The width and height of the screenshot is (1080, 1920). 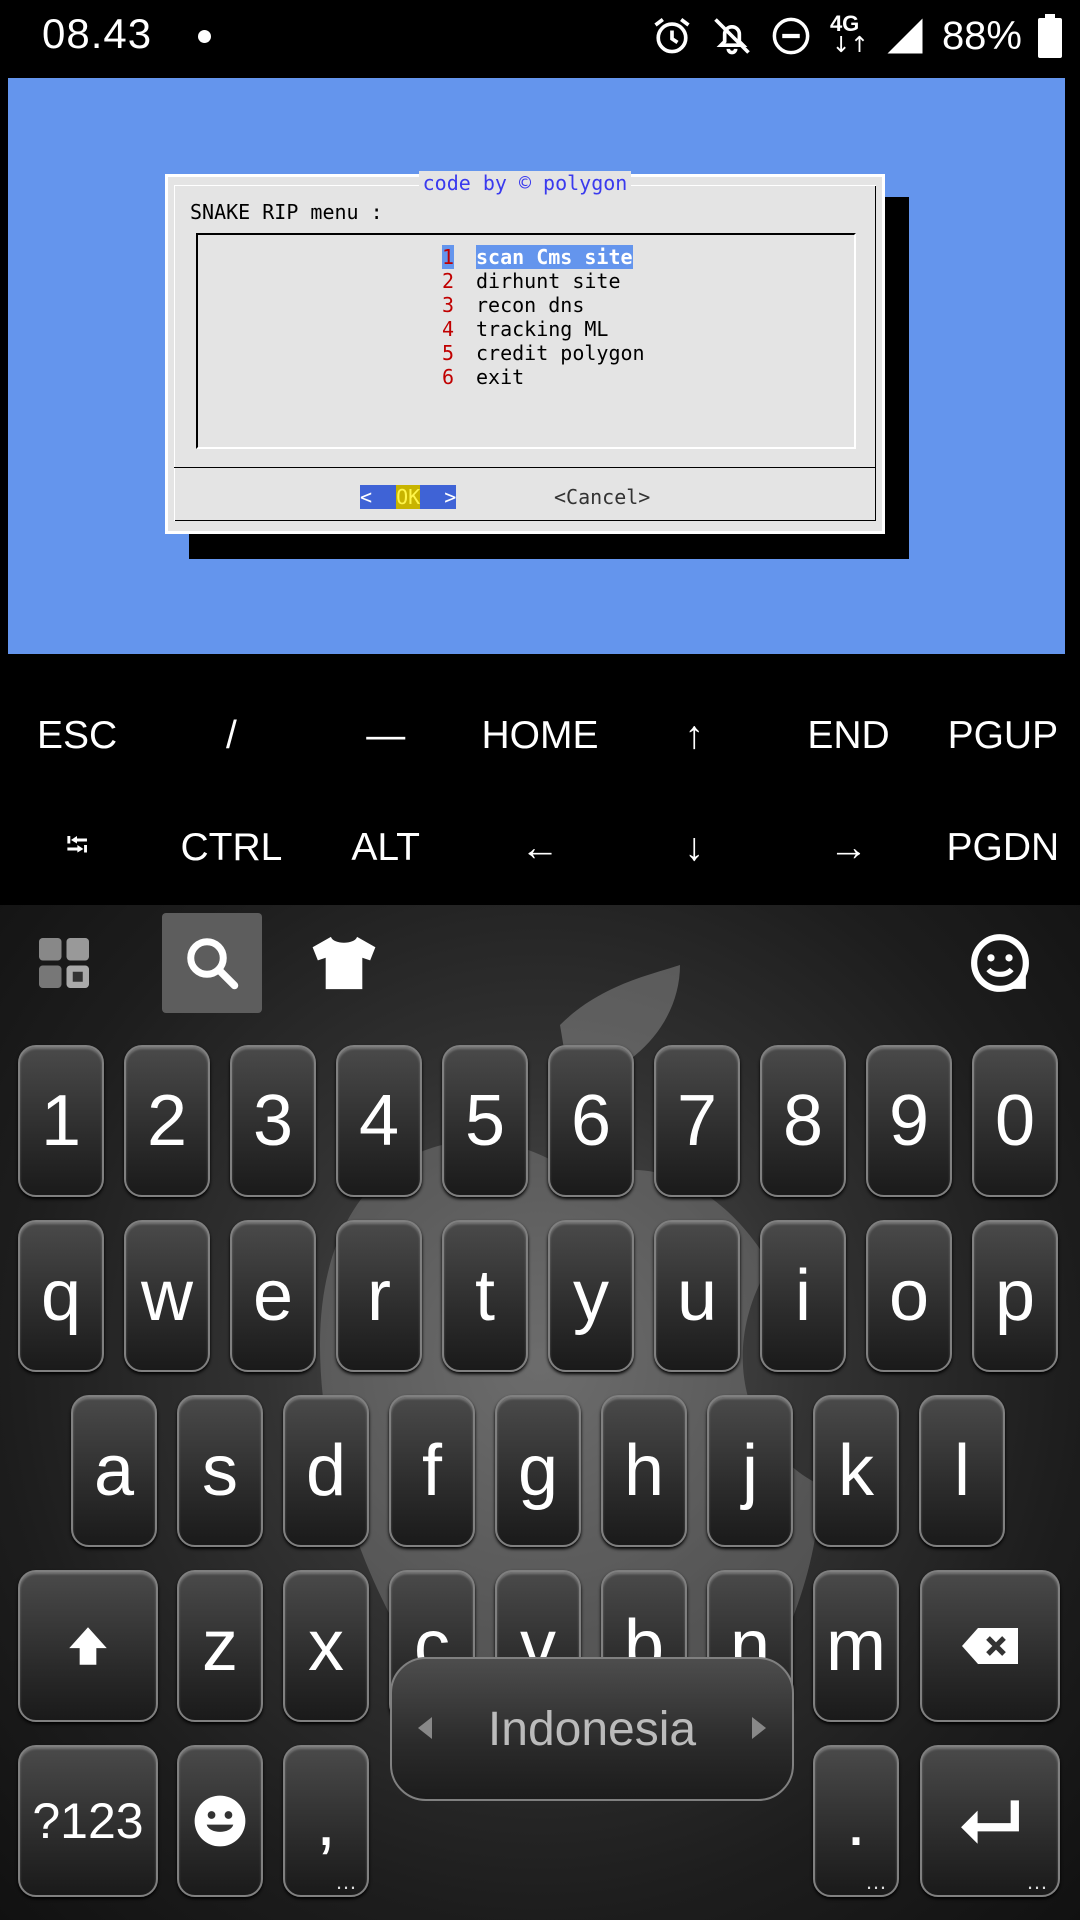 What do you see at coordinates (77, 736) in the screenshot?
I see `esc-key: ESC` at bounding box center [77, 736].